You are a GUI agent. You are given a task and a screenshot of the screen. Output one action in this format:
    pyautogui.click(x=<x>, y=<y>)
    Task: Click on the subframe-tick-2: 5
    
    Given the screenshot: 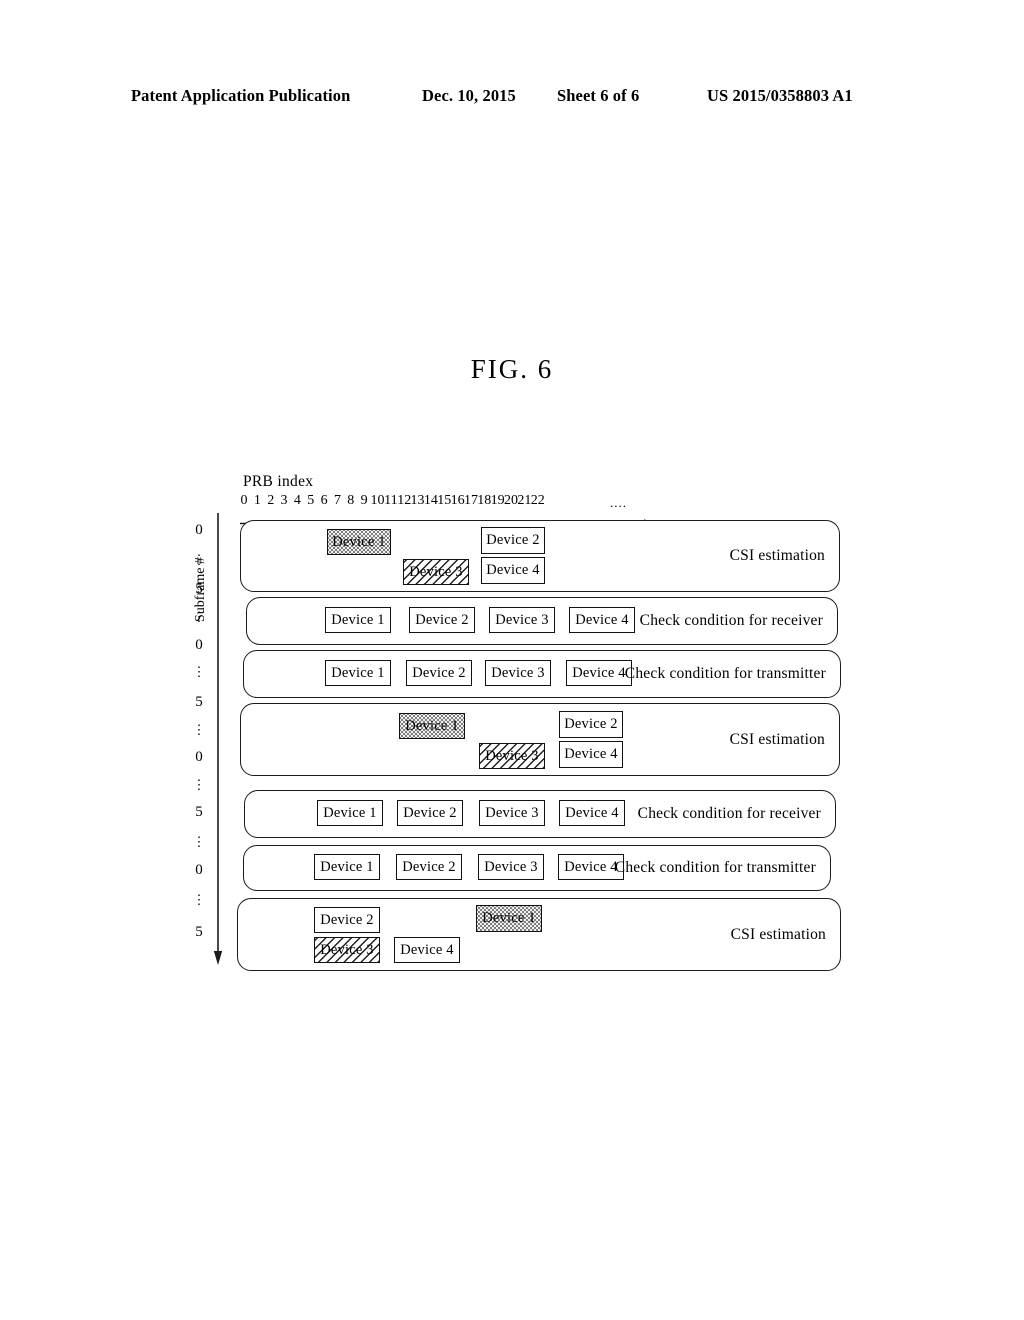 What is the action you would take?
    pyautogui.click(x=199, y=589)
    